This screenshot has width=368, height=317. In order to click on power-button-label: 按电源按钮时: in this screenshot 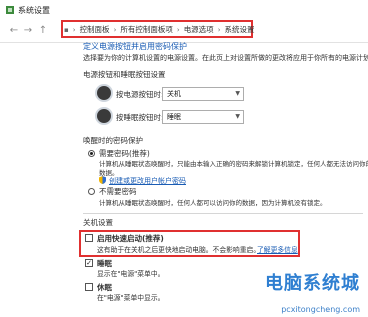, I will do `click(140, 94)`.